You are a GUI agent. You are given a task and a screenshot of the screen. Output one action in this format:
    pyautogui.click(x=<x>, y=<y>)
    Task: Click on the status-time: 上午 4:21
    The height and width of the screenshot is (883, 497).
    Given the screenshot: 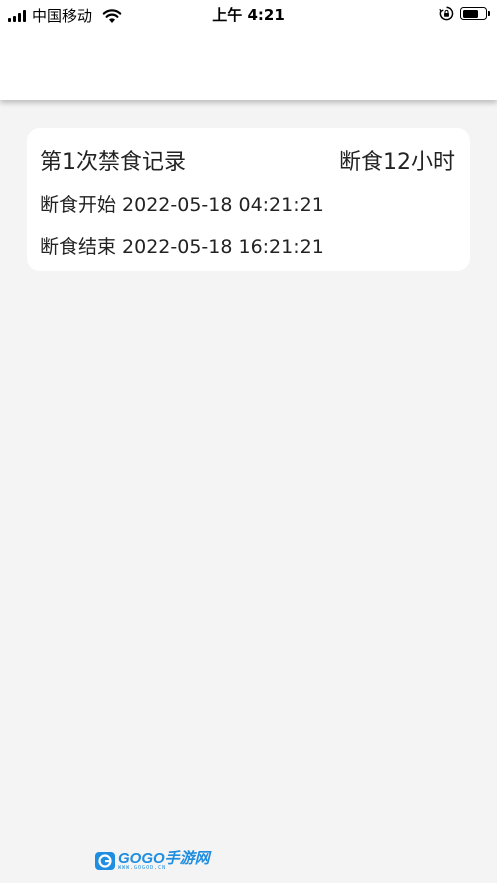 What is the action you would take?
    pyautogui.click(x=248, y=15)
    